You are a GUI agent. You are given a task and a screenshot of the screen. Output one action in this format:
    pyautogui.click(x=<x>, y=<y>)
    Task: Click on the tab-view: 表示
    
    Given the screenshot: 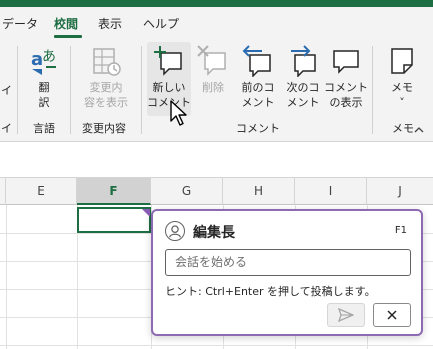 What is the action you would take?
    pyautogui.click(x=110, y=23)
    